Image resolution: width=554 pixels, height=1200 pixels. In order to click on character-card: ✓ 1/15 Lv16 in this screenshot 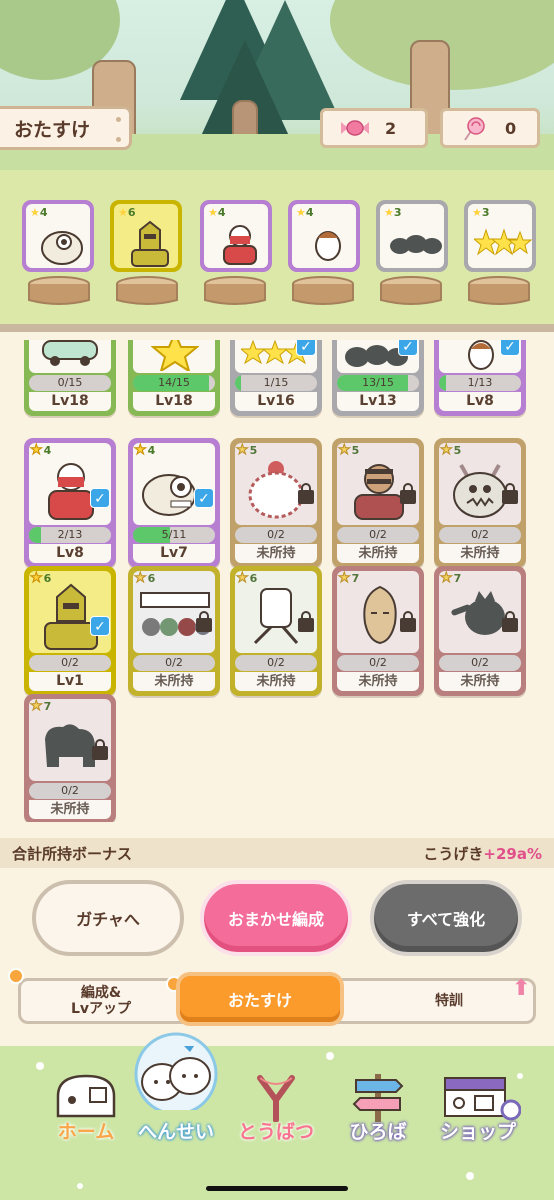, I will do `click(276, 378)`.